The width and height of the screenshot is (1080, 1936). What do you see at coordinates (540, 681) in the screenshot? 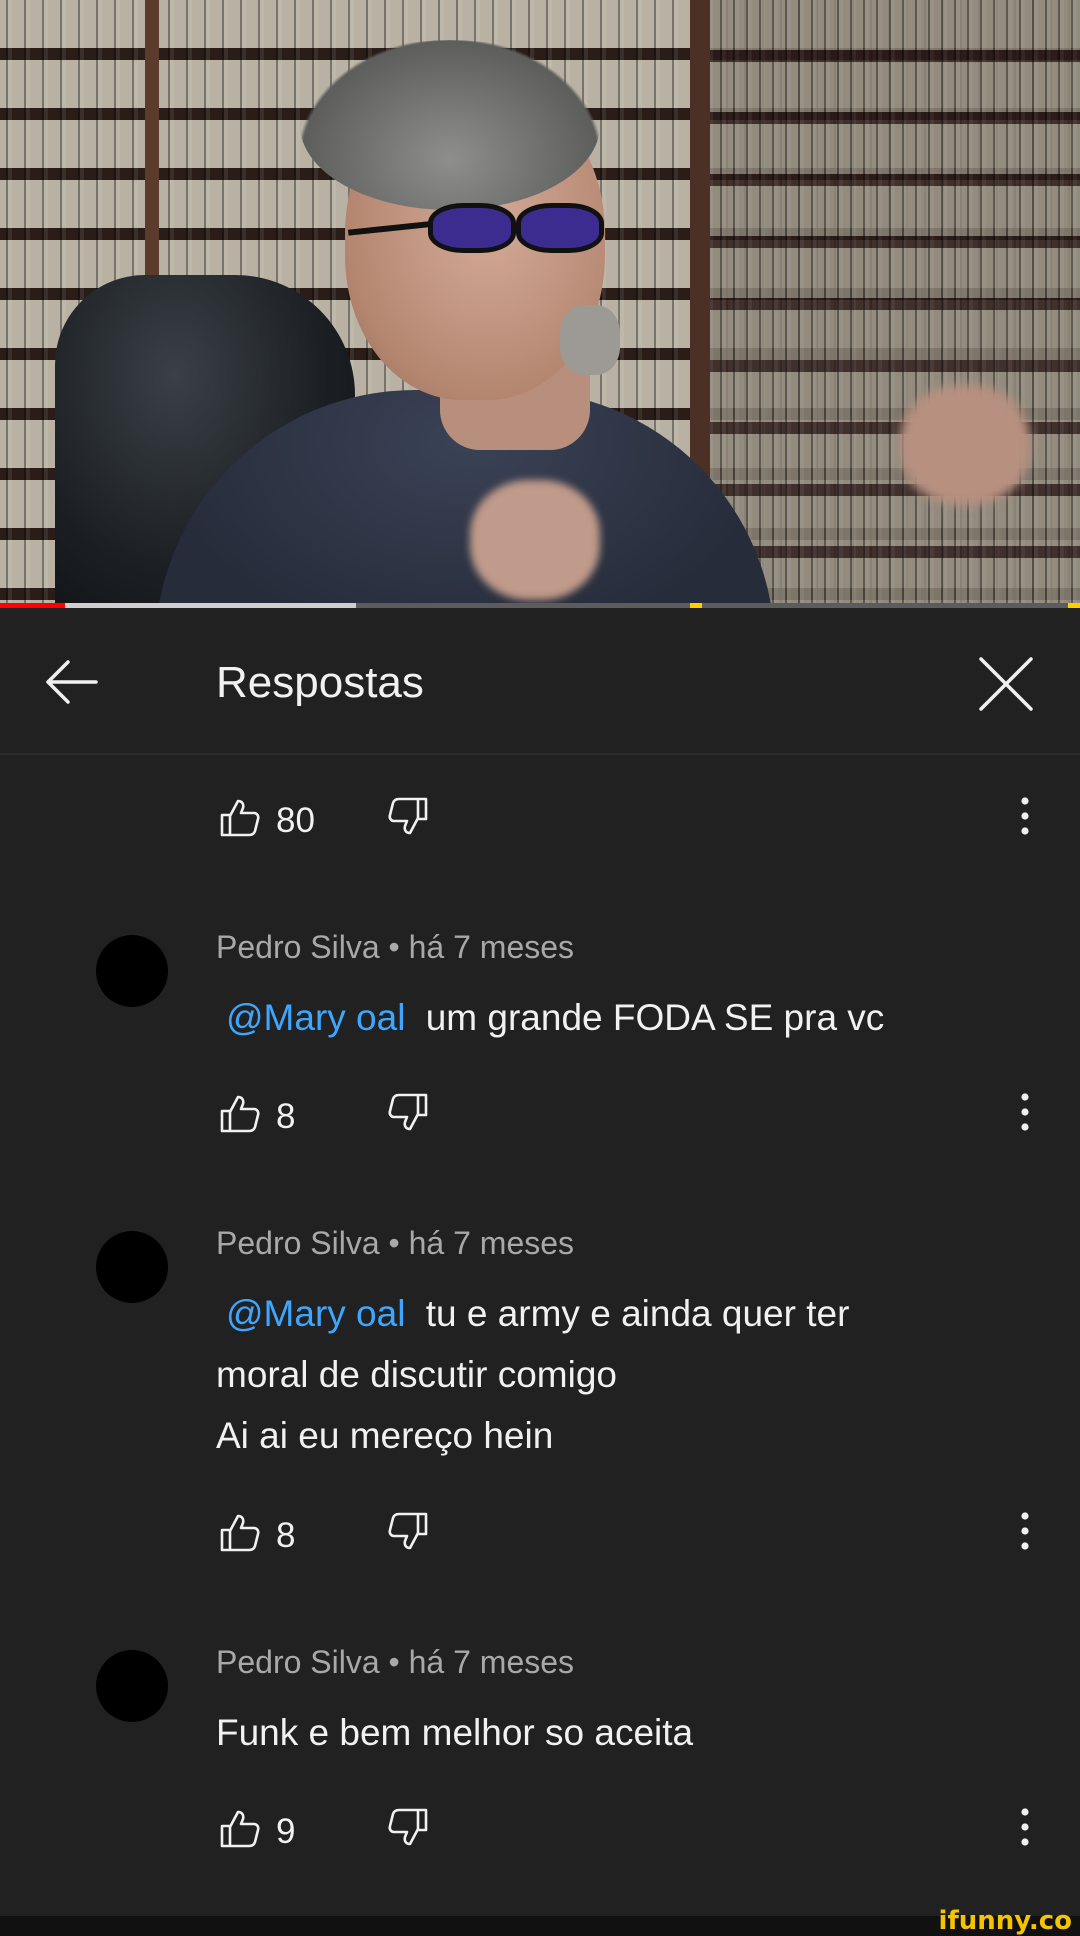
I see `replies-header: Respostas` at bounding box center [540, 681].